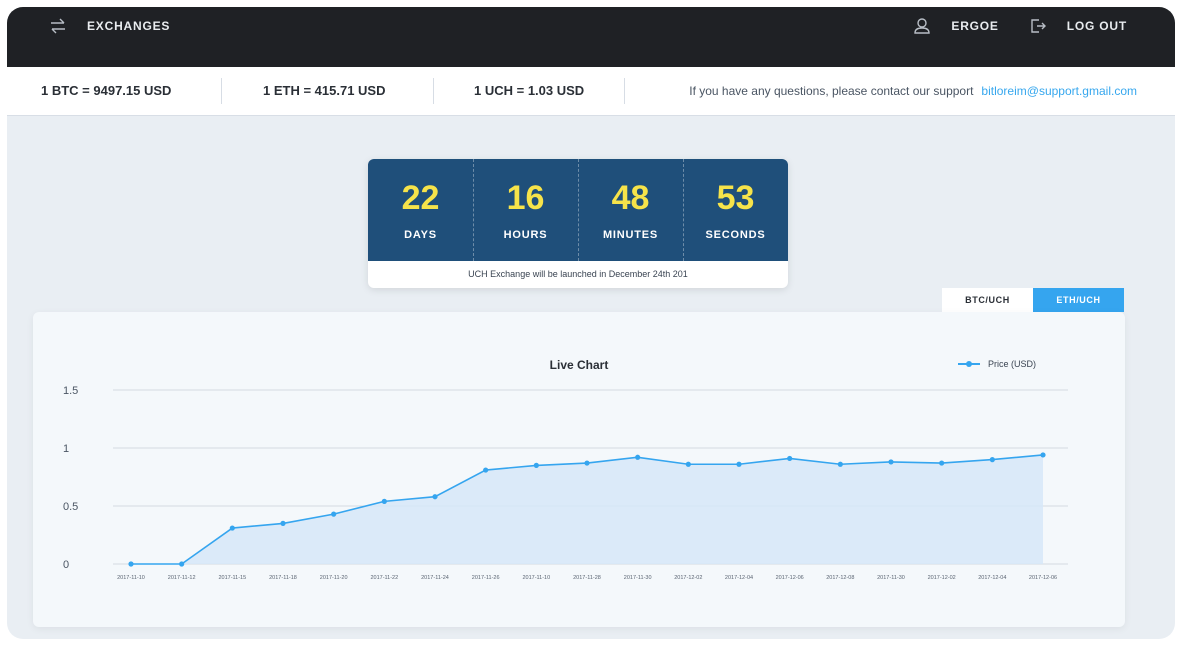  What do you see at coordinates (324, 90) in the screenshot?
I see `eth-rate: 1 ETH = 415.71 USD` at bounding box center [324, 90].